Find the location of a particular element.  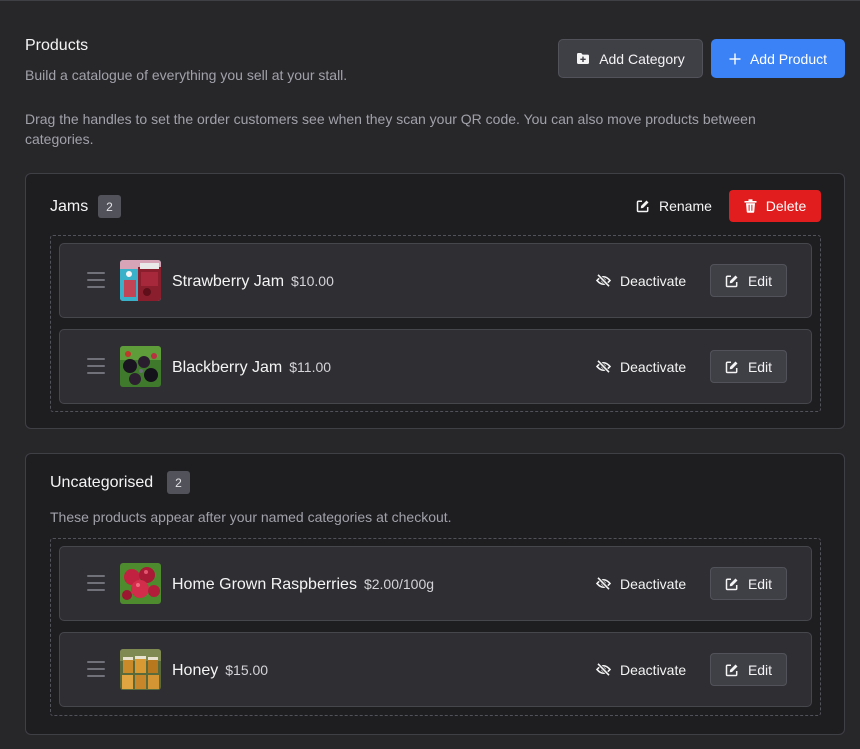

delete-label: Delete is located at coordinates (786, 206).